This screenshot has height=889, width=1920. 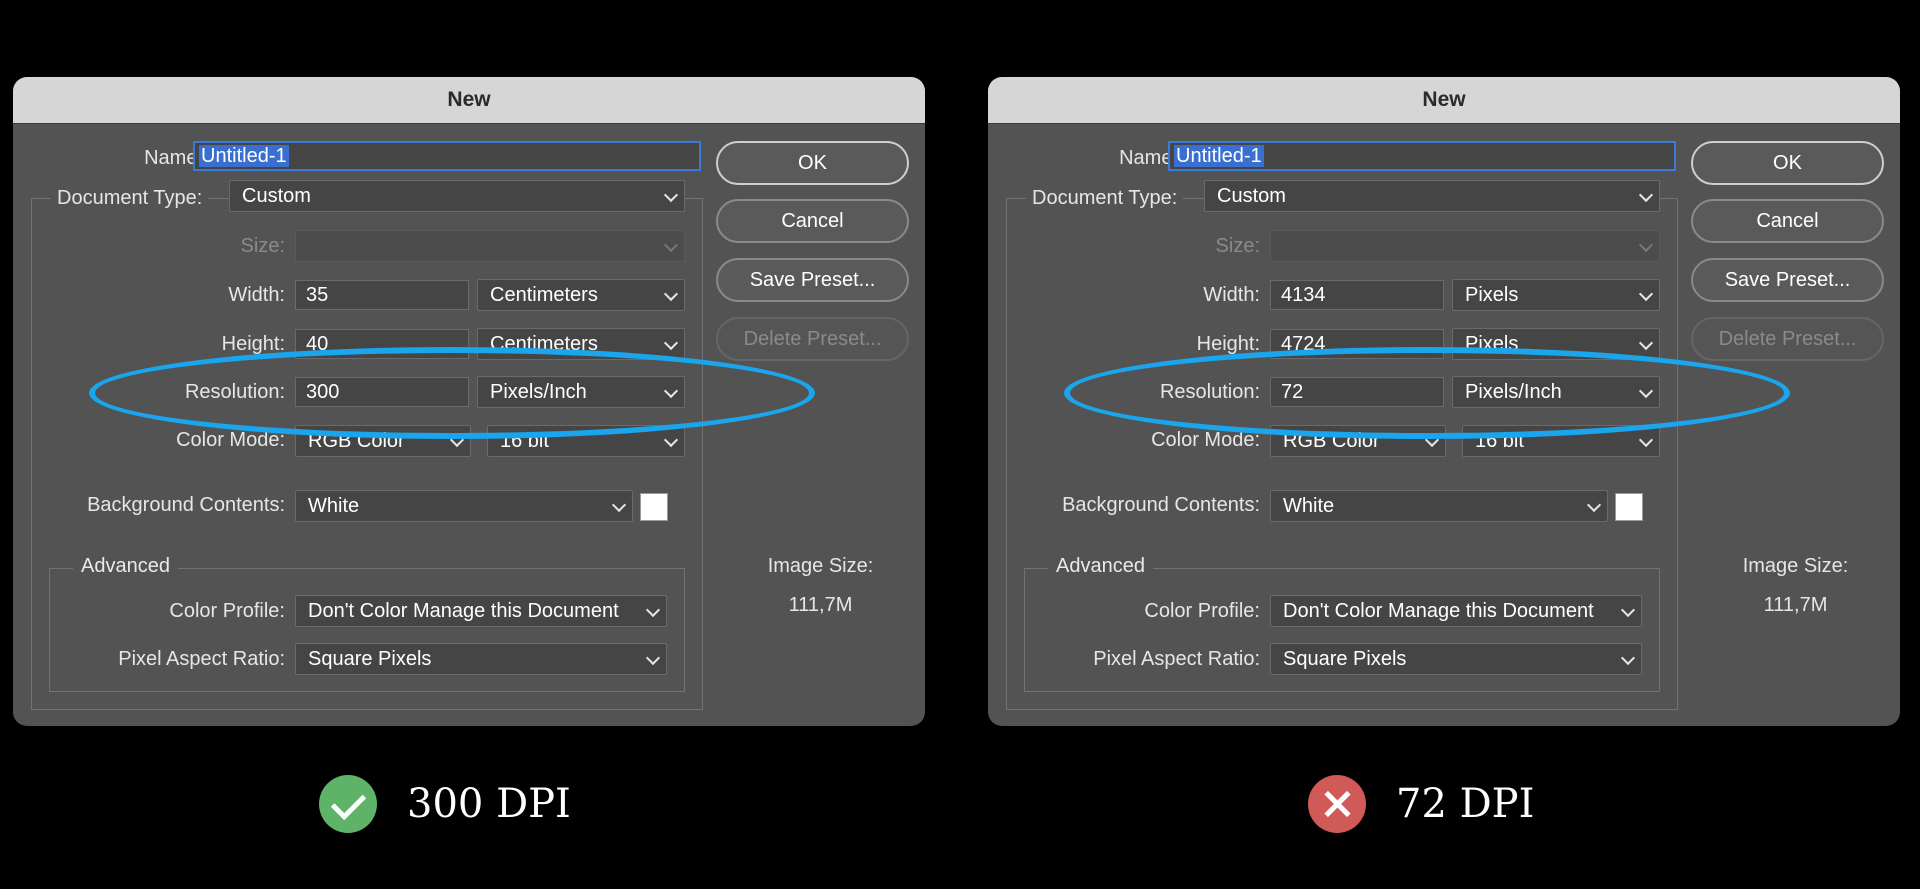 I want to click on bad-caption: 72 DPI, so click(x=1421, y=804).